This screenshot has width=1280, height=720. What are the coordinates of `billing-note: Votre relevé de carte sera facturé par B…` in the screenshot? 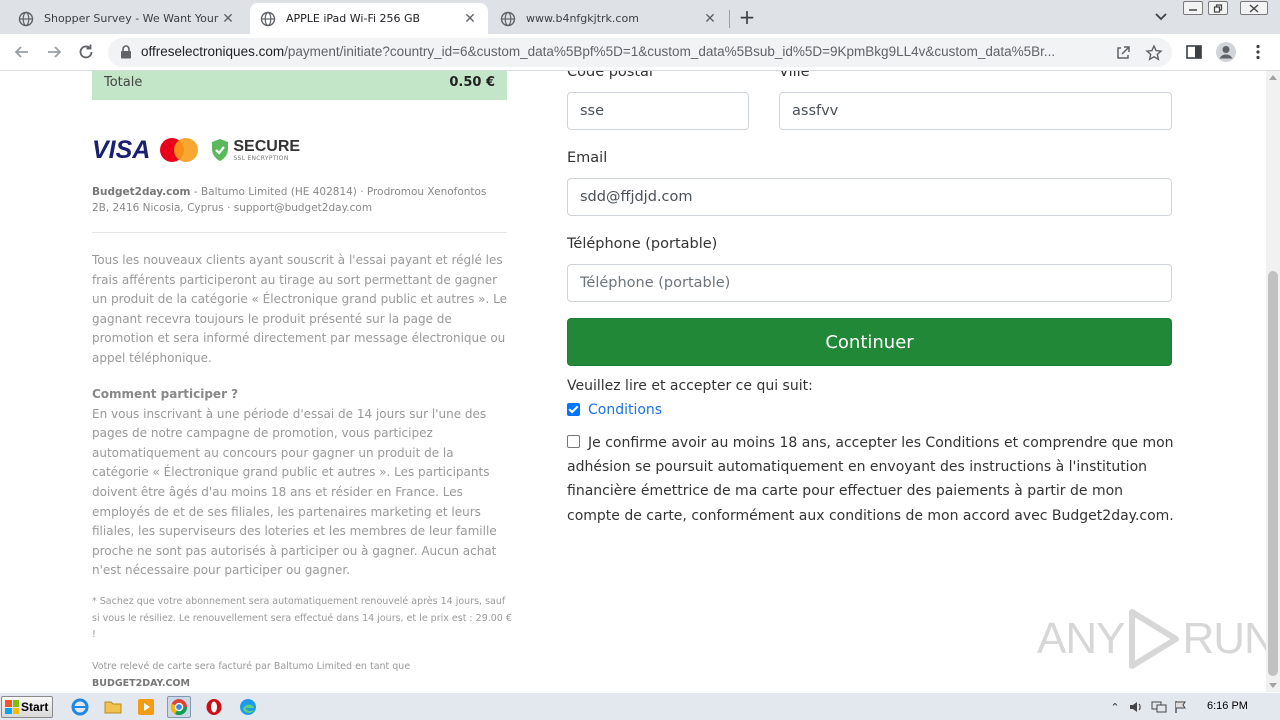 It's located at (302, 675).